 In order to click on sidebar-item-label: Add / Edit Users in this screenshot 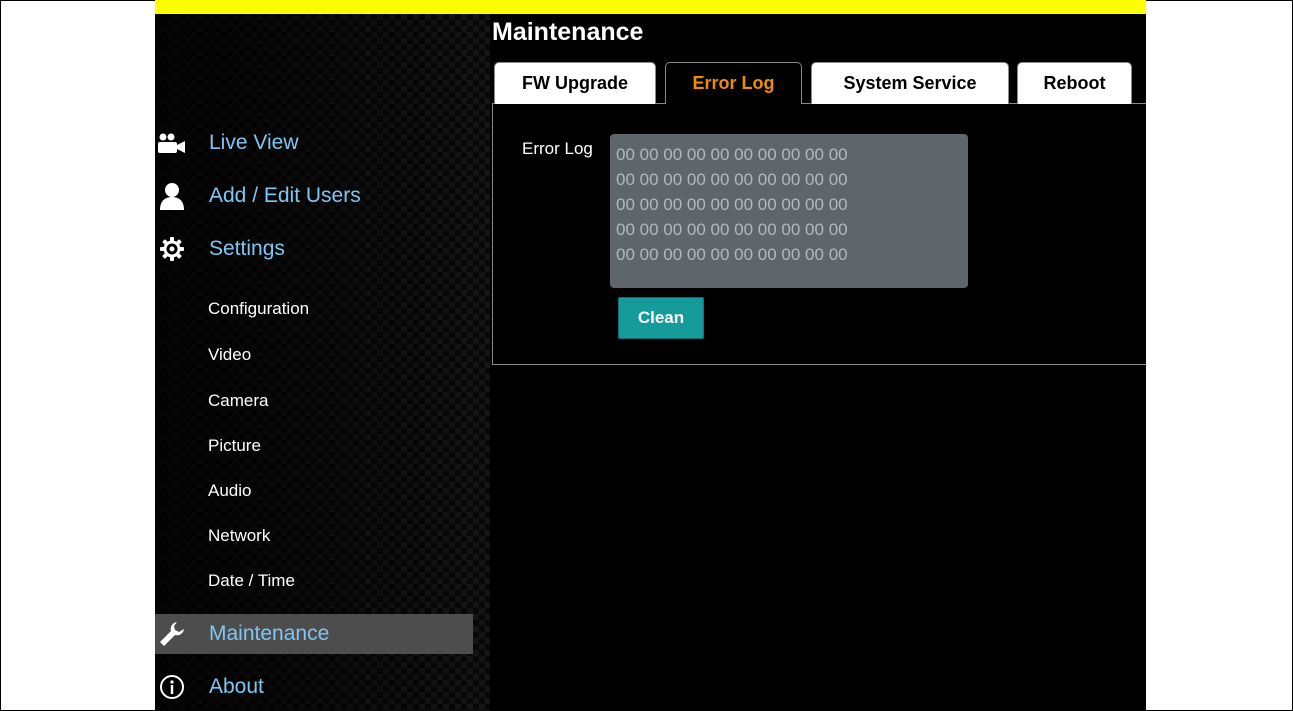, I will do `click(285, 195)`.